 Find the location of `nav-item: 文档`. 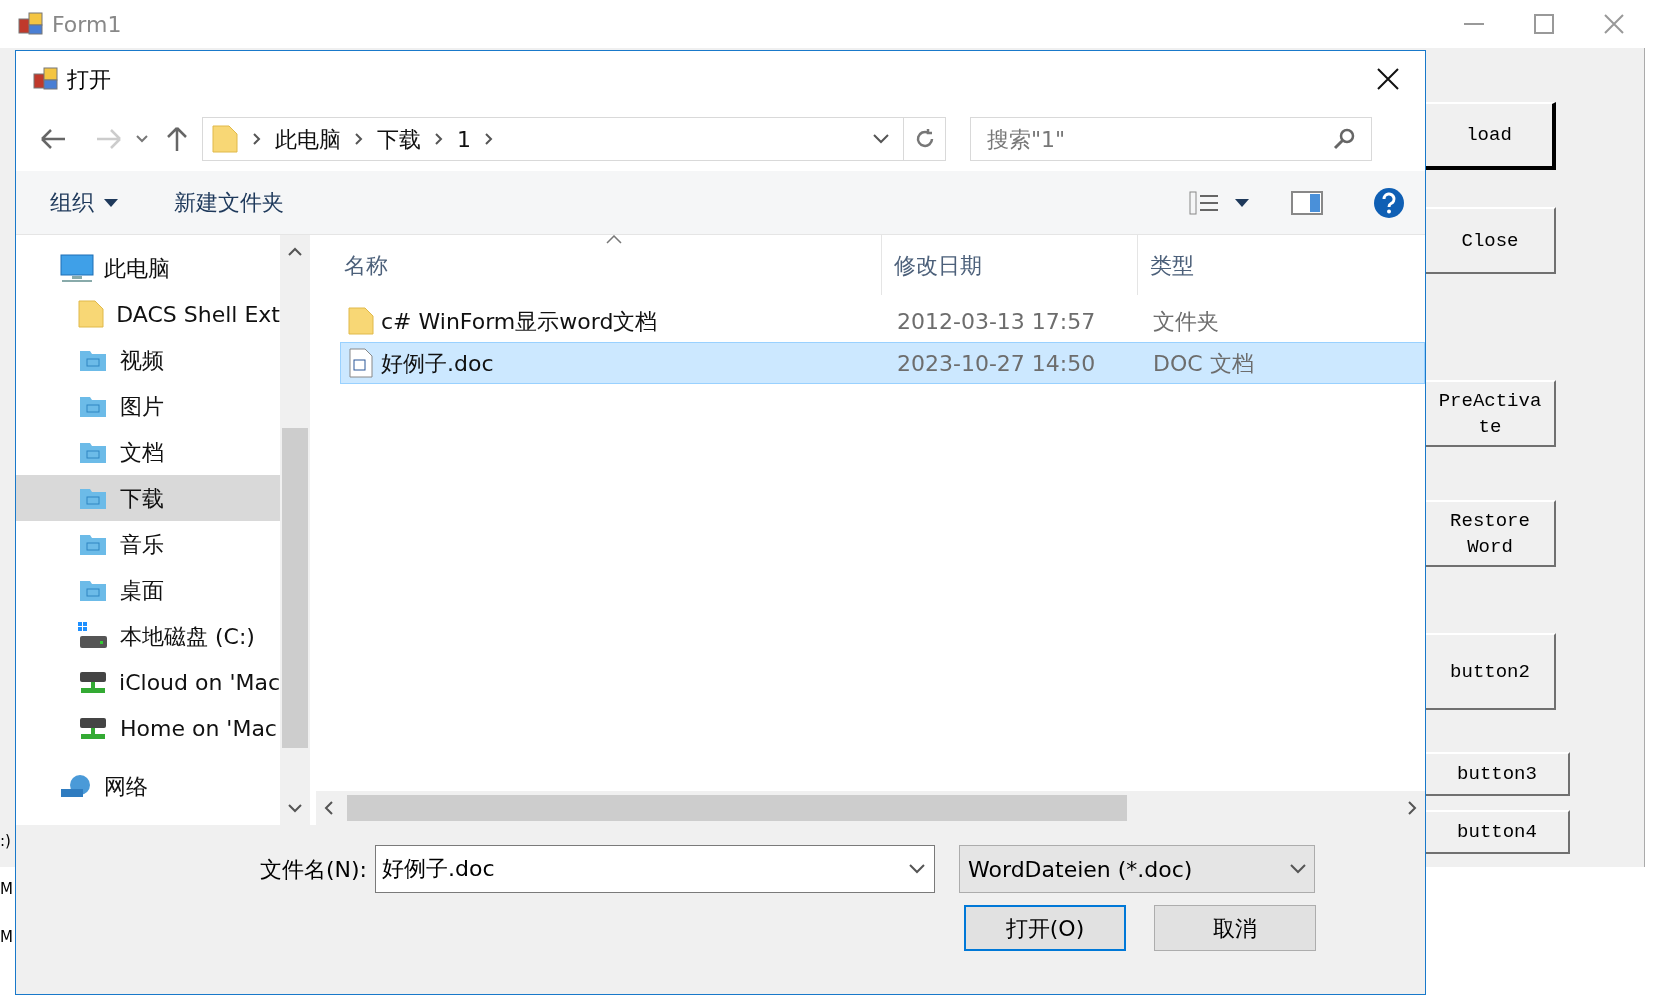

nav-item: 文档 is located at coordinates (148, 452).